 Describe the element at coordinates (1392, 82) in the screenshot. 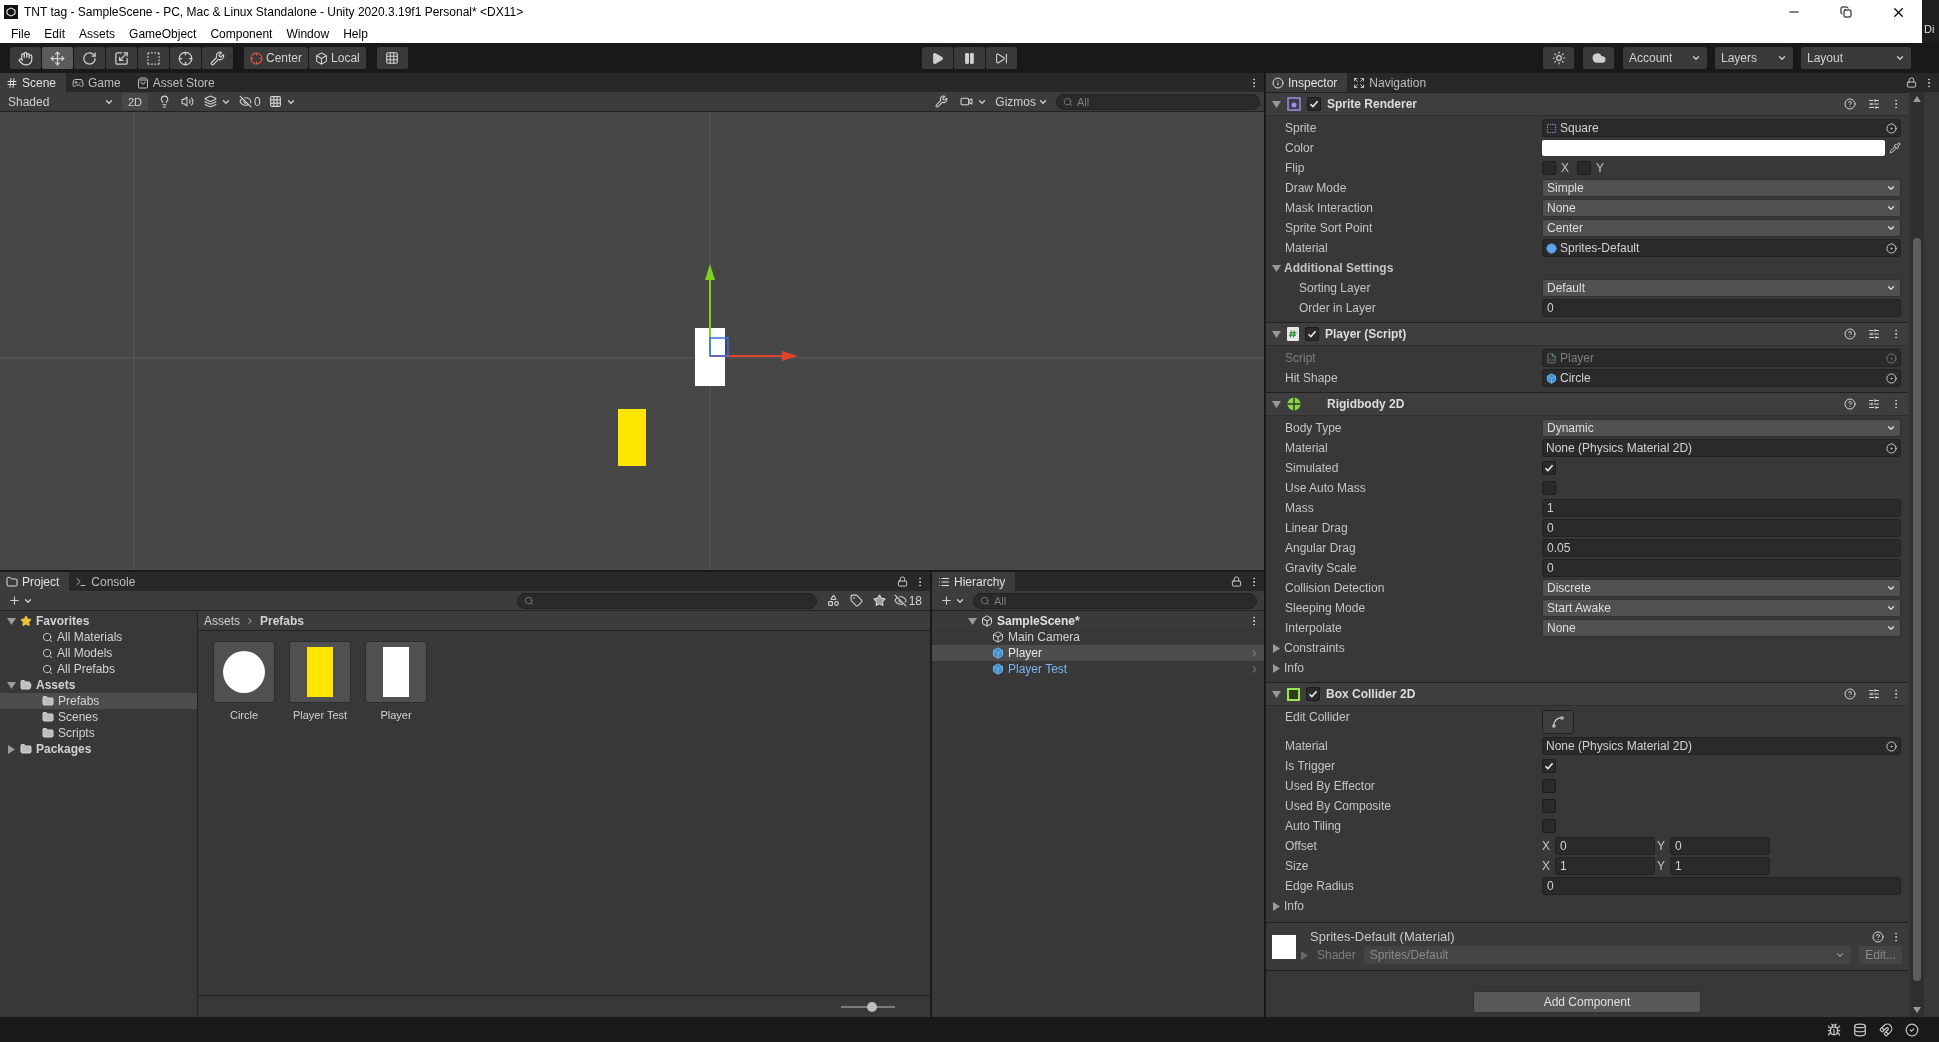

I see `panel-tab: Navigation` at that location.